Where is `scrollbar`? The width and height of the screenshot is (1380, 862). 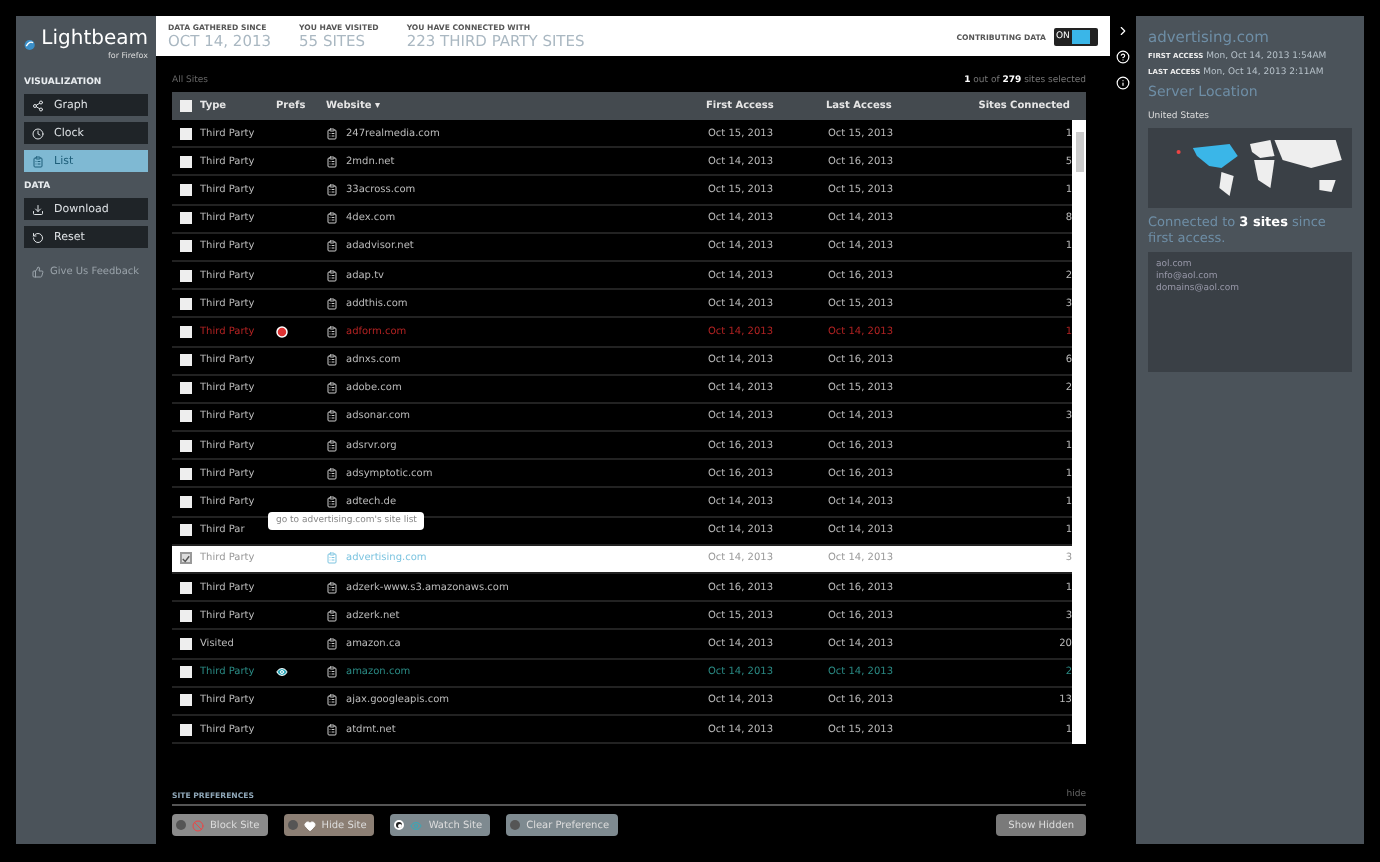 scrollbar is located at coordinates (1079, 432).